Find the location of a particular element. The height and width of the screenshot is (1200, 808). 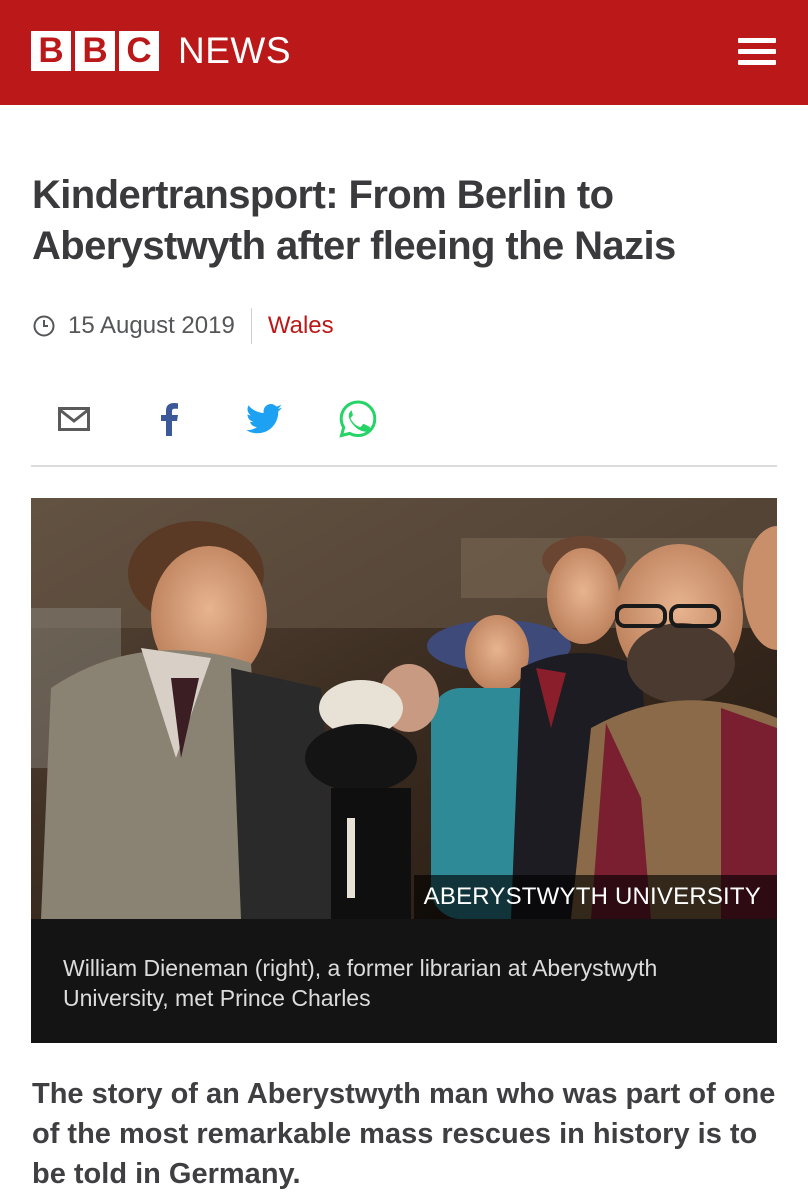

share-twitter-button is located at coordinates (264, 419).